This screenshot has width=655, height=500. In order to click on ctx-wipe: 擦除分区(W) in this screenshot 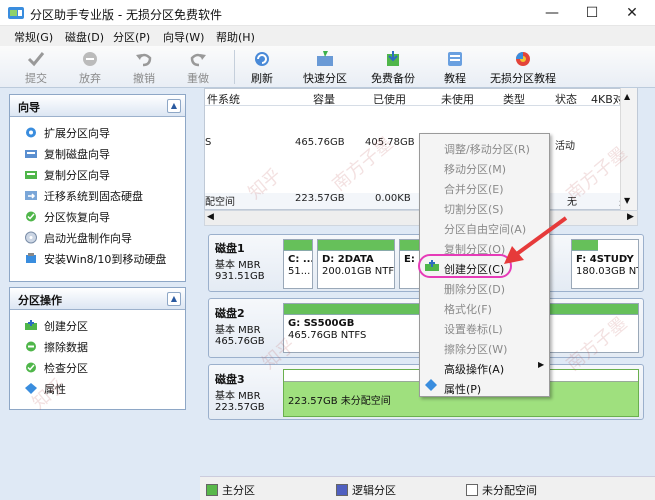, I will do `click(475, 349)`.